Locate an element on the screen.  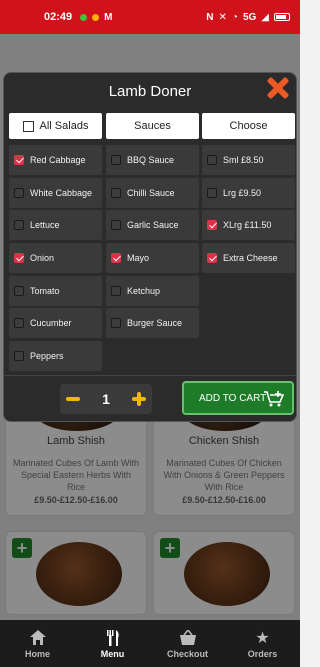
option-row: Chilli Sauce is located at coordinates (152, 192).